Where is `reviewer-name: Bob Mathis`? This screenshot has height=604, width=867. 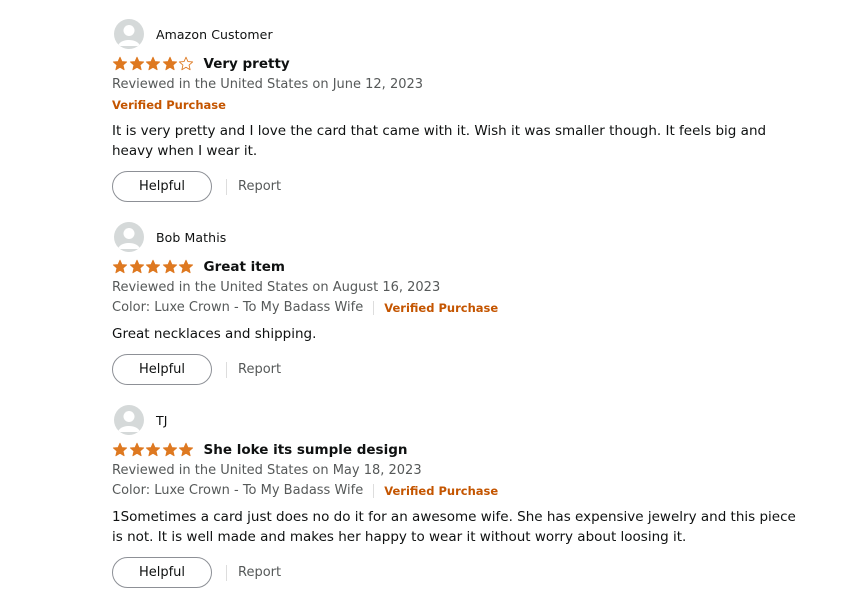
reviewer-name: Bob Mathis is located at coordinates (191, 237).